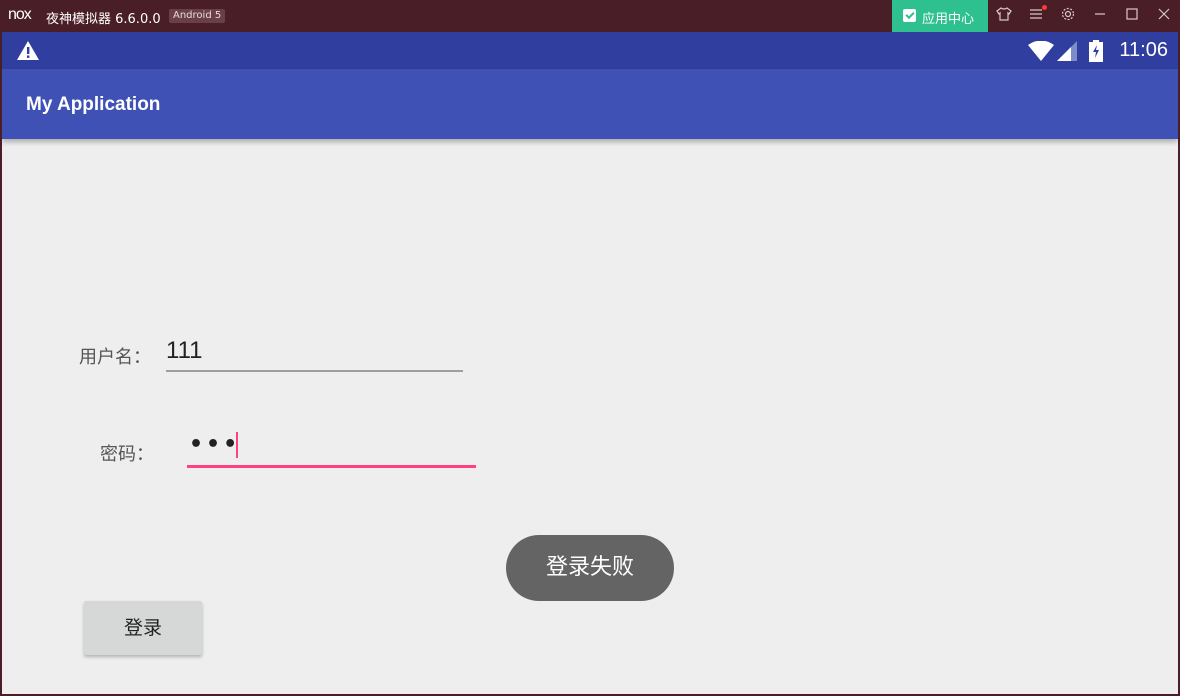  What do you see at coordinates (1067, 53) in the screenshot?
I see `signal-icon` at bounding box center [1067, 53].